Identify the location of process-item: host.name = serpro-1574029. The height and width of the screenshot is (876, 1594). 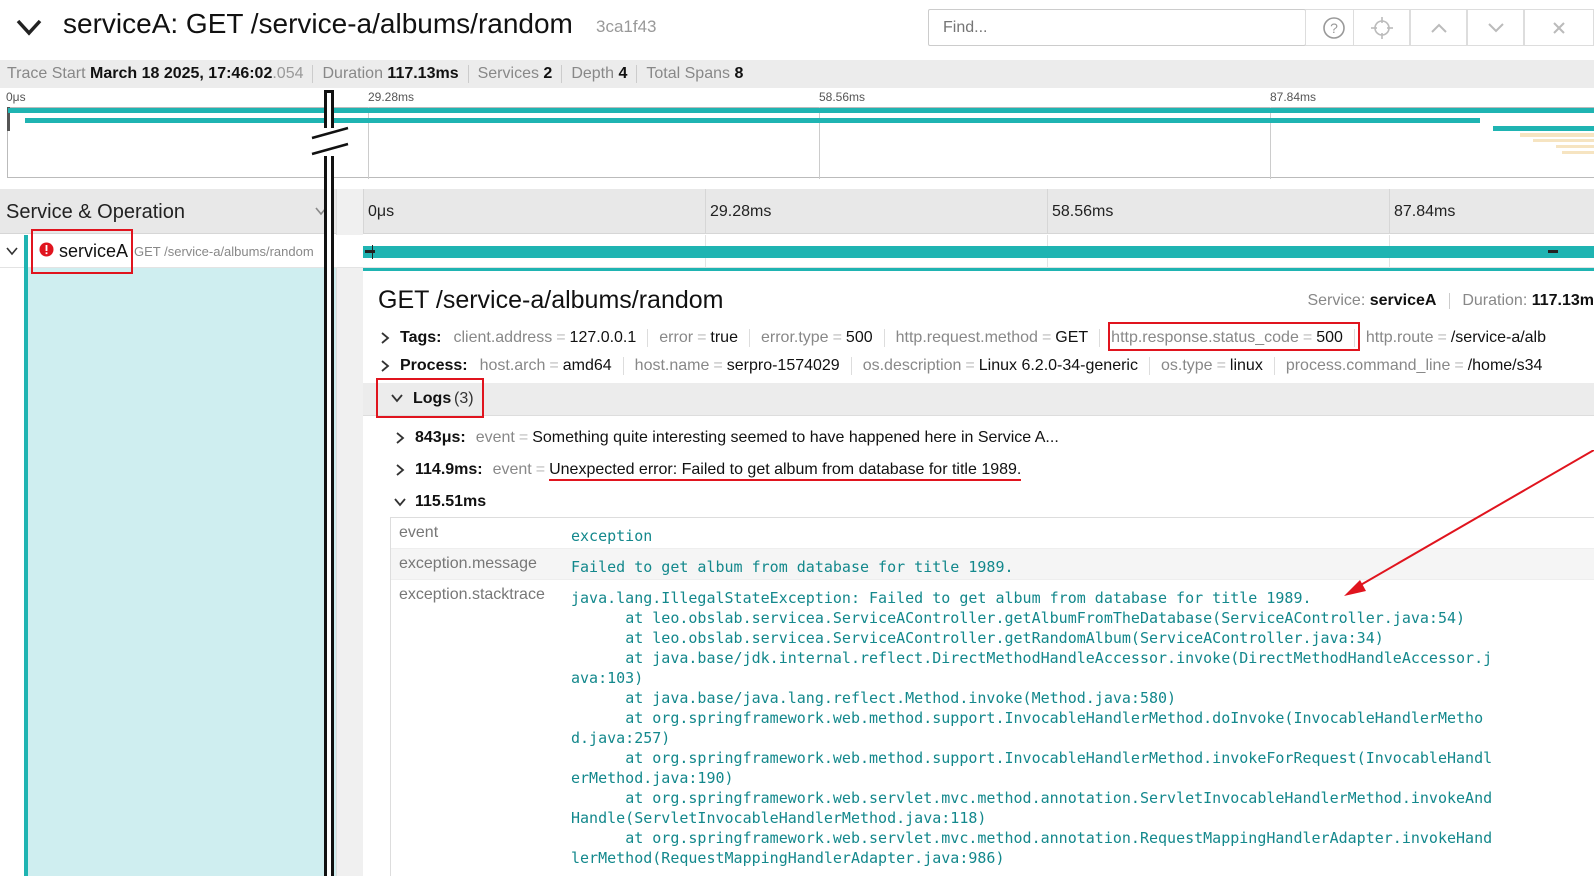
(737, 365).